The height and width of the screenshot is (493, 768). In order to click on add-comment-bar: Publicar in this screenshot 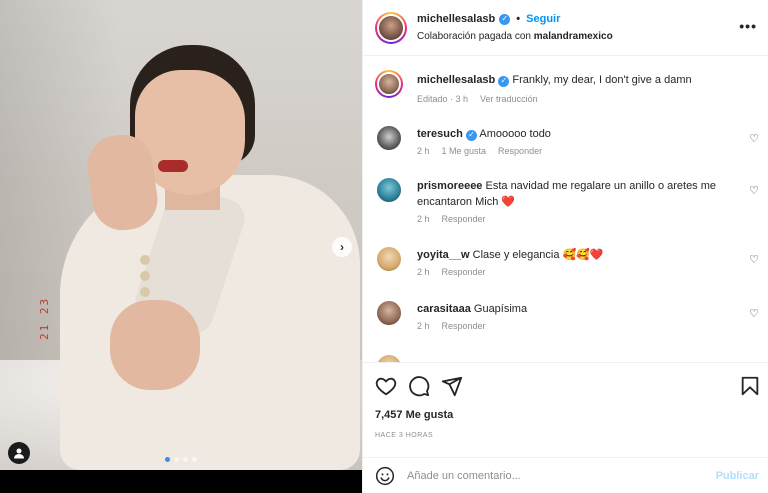, I will do `click(565, 475)`.